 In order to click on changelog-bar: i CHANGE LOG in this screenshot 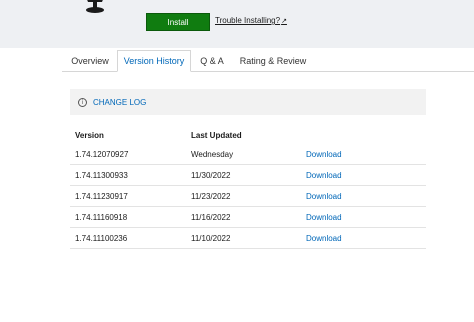, I will do `click(248, 102)`.